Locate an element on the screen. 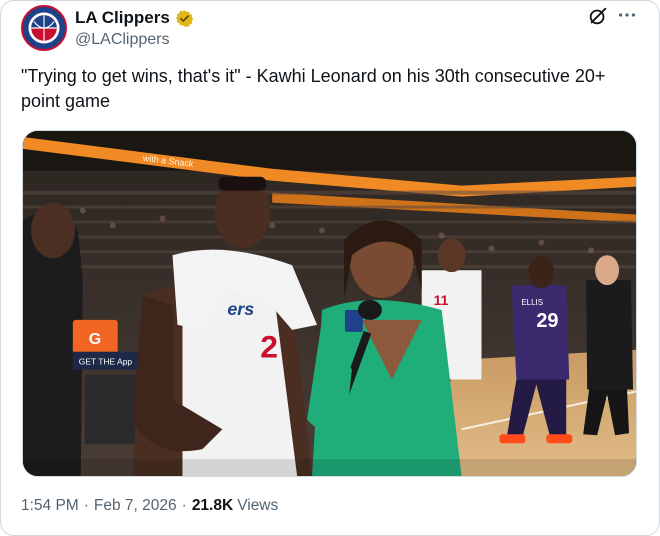 The width and height of the screenshot is (660, 536). gold-verified-badge-icon is located at coordinates (184, 18).